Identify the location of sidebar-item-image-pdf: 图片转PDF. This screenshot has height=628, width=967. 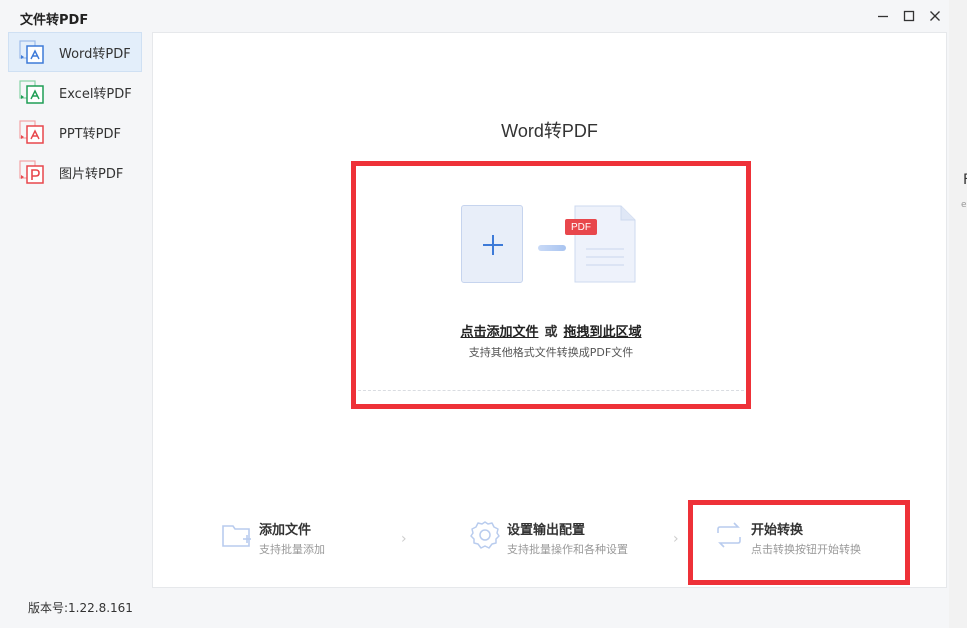
(75, 172).